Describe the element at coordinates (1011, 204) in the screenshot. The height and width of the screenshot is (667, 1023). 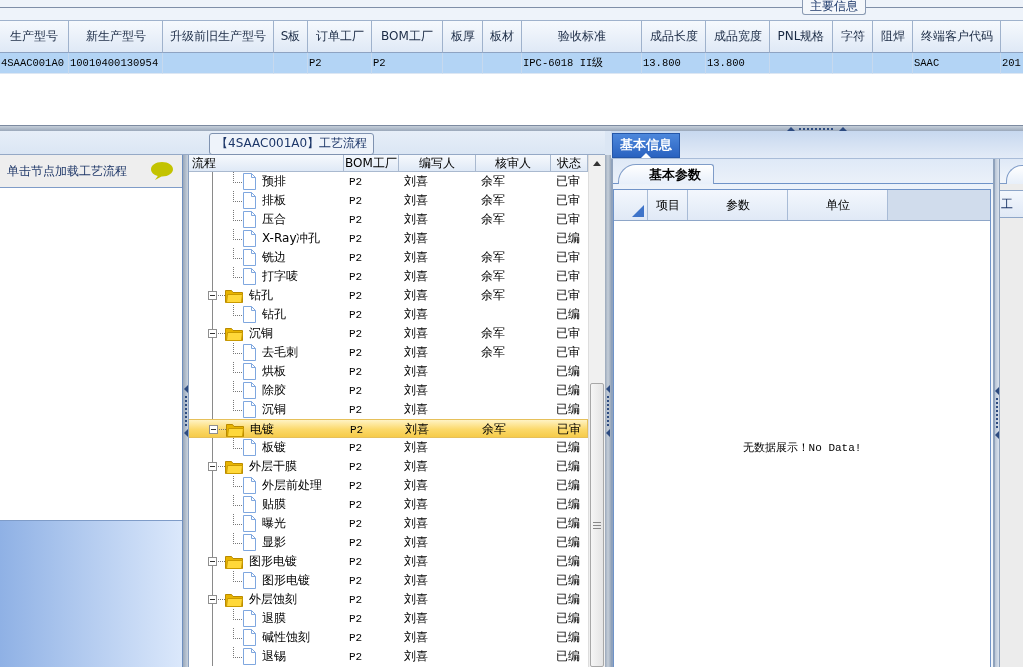
I see `column-header: 工` at that location.